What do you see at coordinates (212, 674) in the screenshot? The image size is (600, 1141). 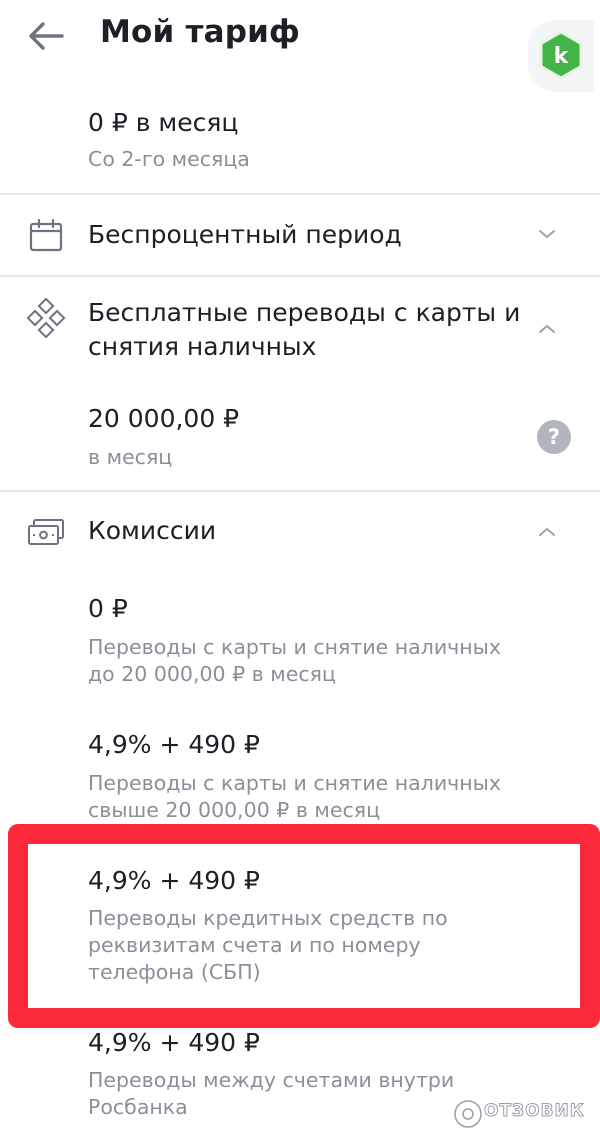 I see `commission-desc-line: до 20 000,00 ₽ в месяц` at bounding box center [212, 674].